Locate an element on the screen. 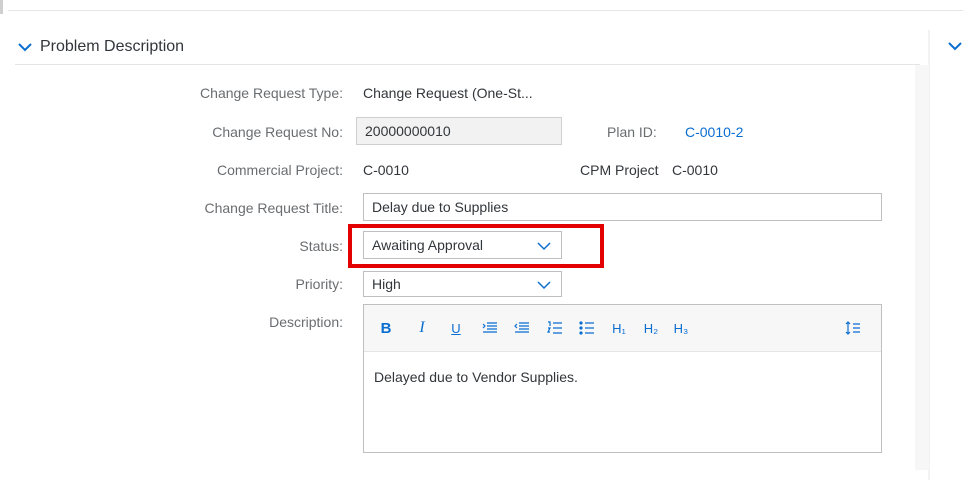 The image size is (977, 480). indent-icon is located at coordinates (490, 328).